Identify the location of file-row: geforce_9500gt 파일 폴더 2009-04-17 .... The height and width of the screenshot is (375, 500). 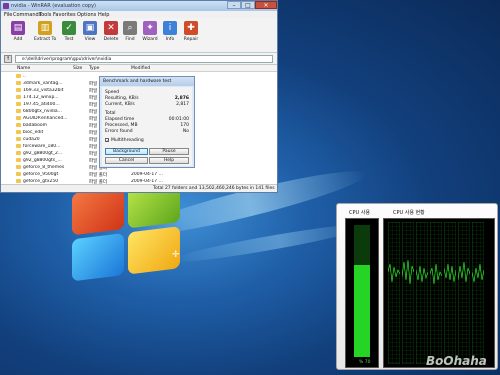
(139, 174).